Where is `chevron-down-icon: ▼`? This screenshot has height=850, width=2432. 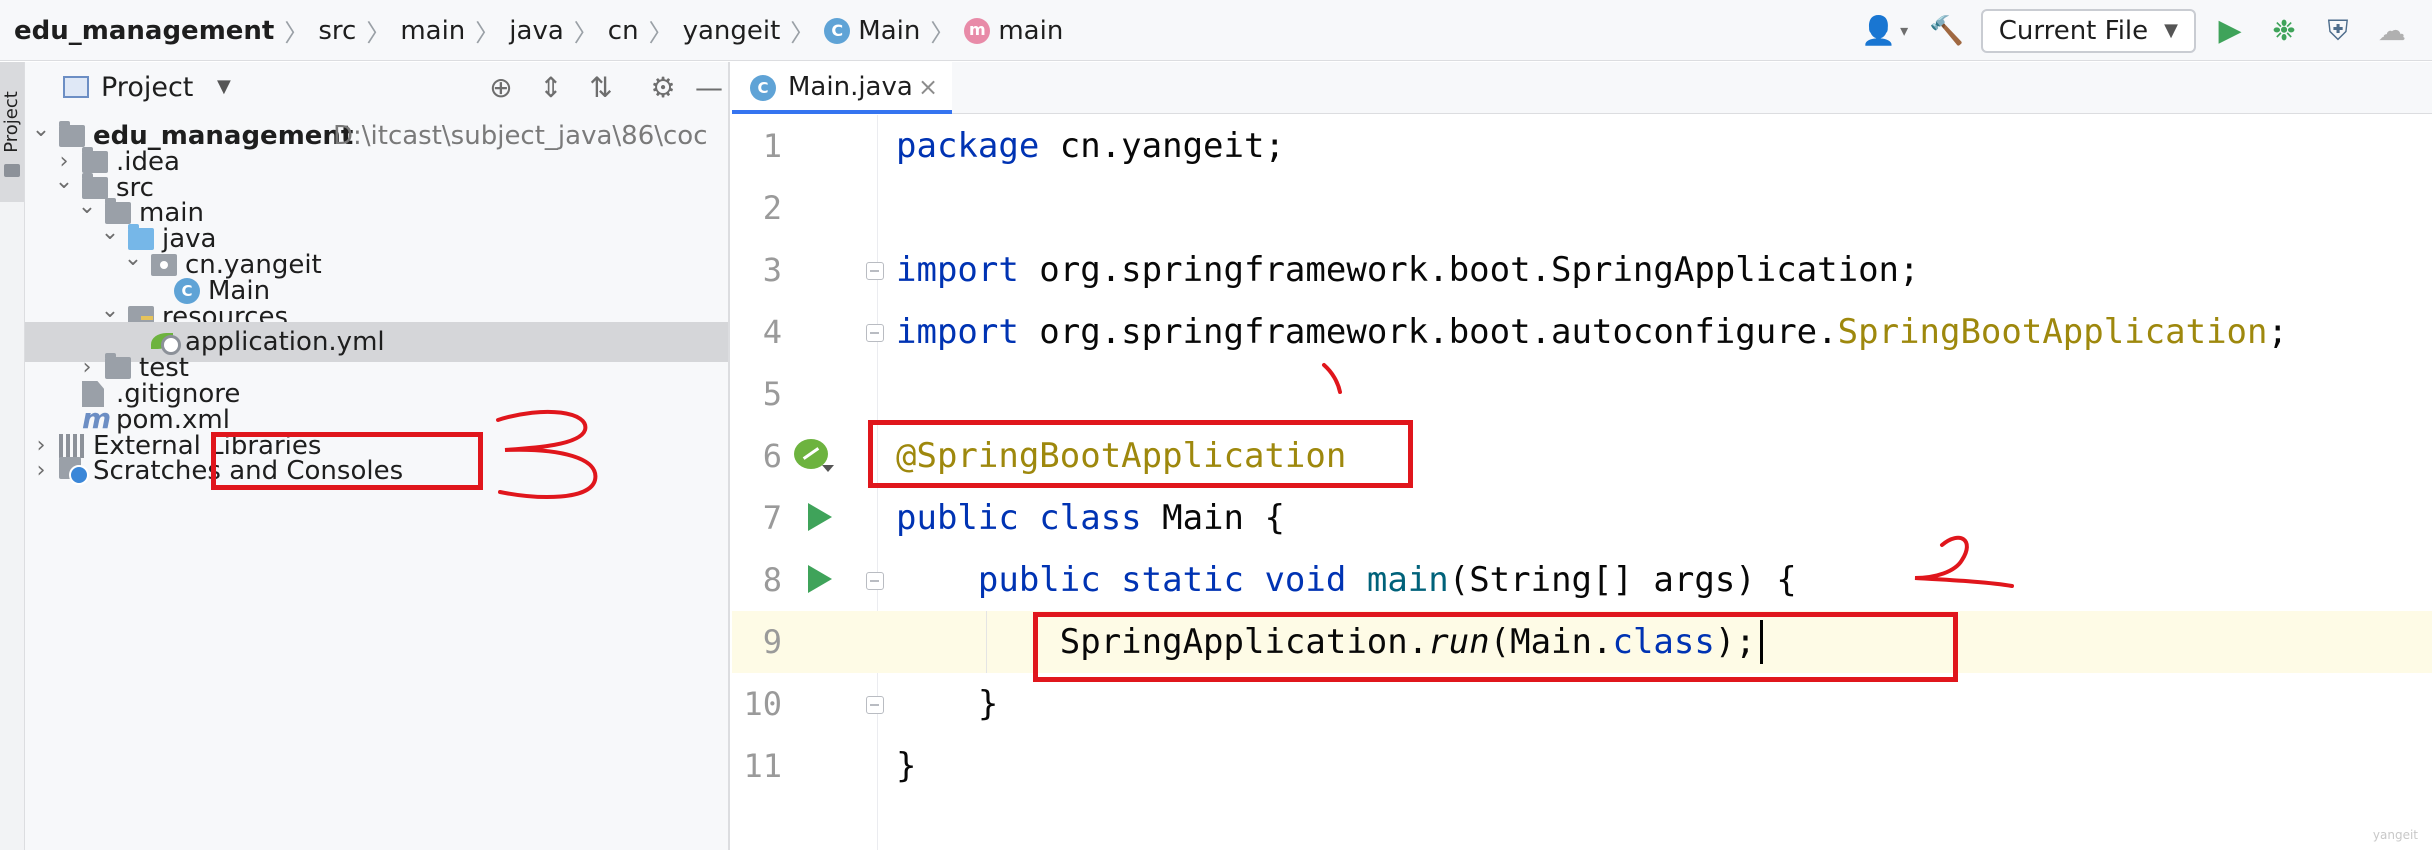
chevron-down-icon: ▼ is located at coordinates (224, 86).